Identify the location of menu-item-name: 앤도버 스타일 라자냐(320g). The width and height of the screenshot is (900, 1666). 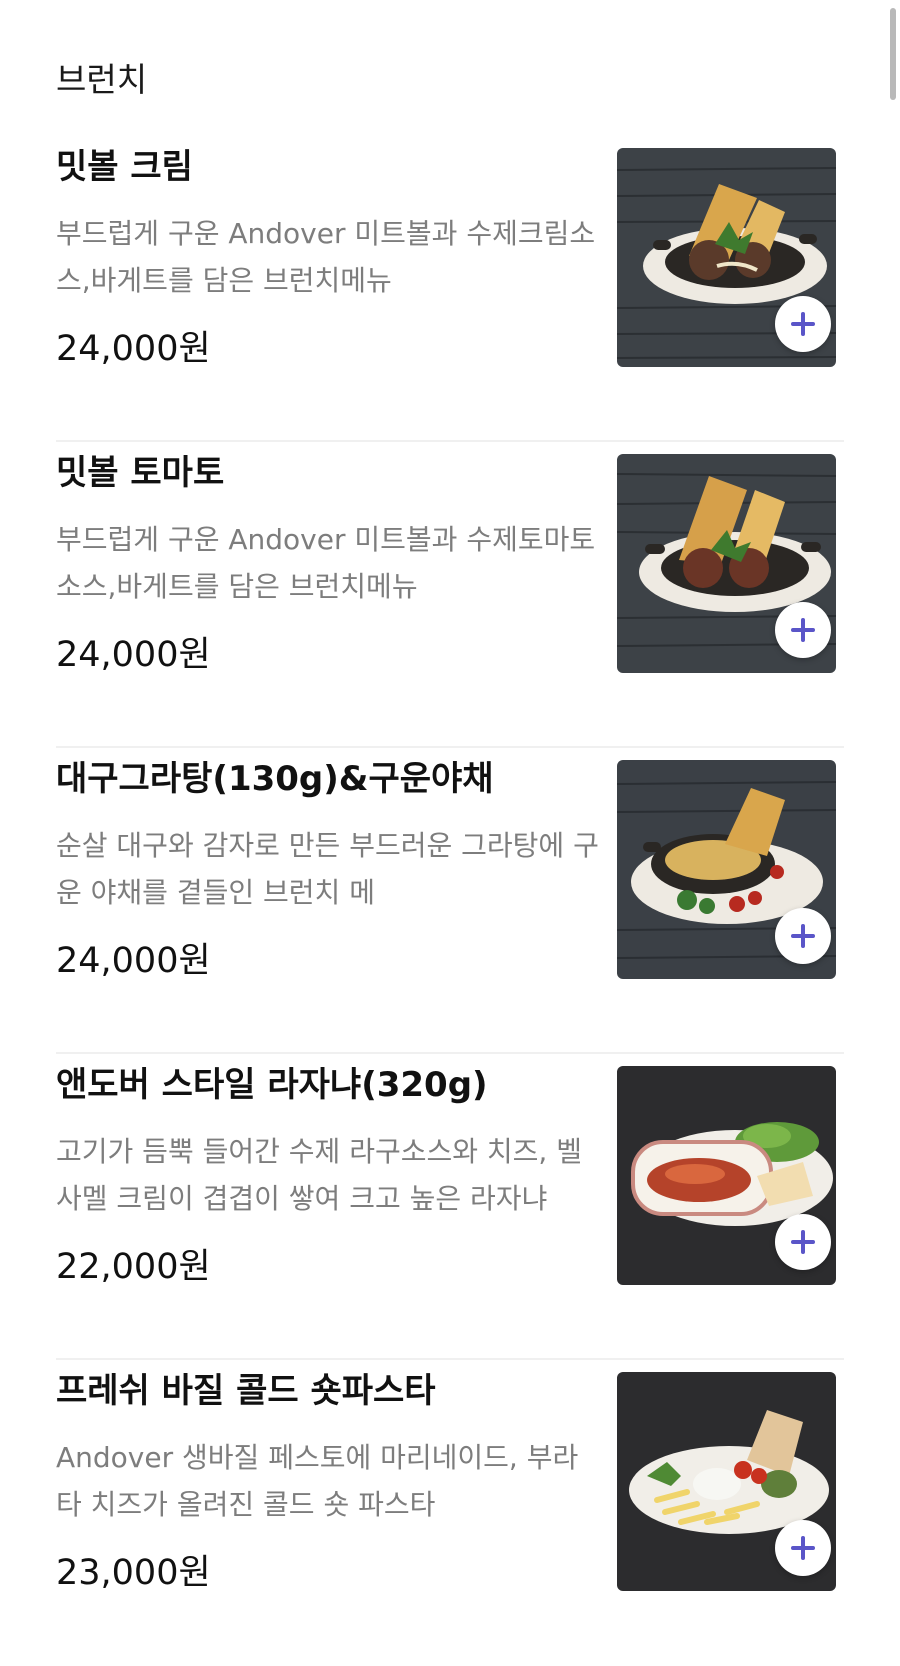
(272, 1085).